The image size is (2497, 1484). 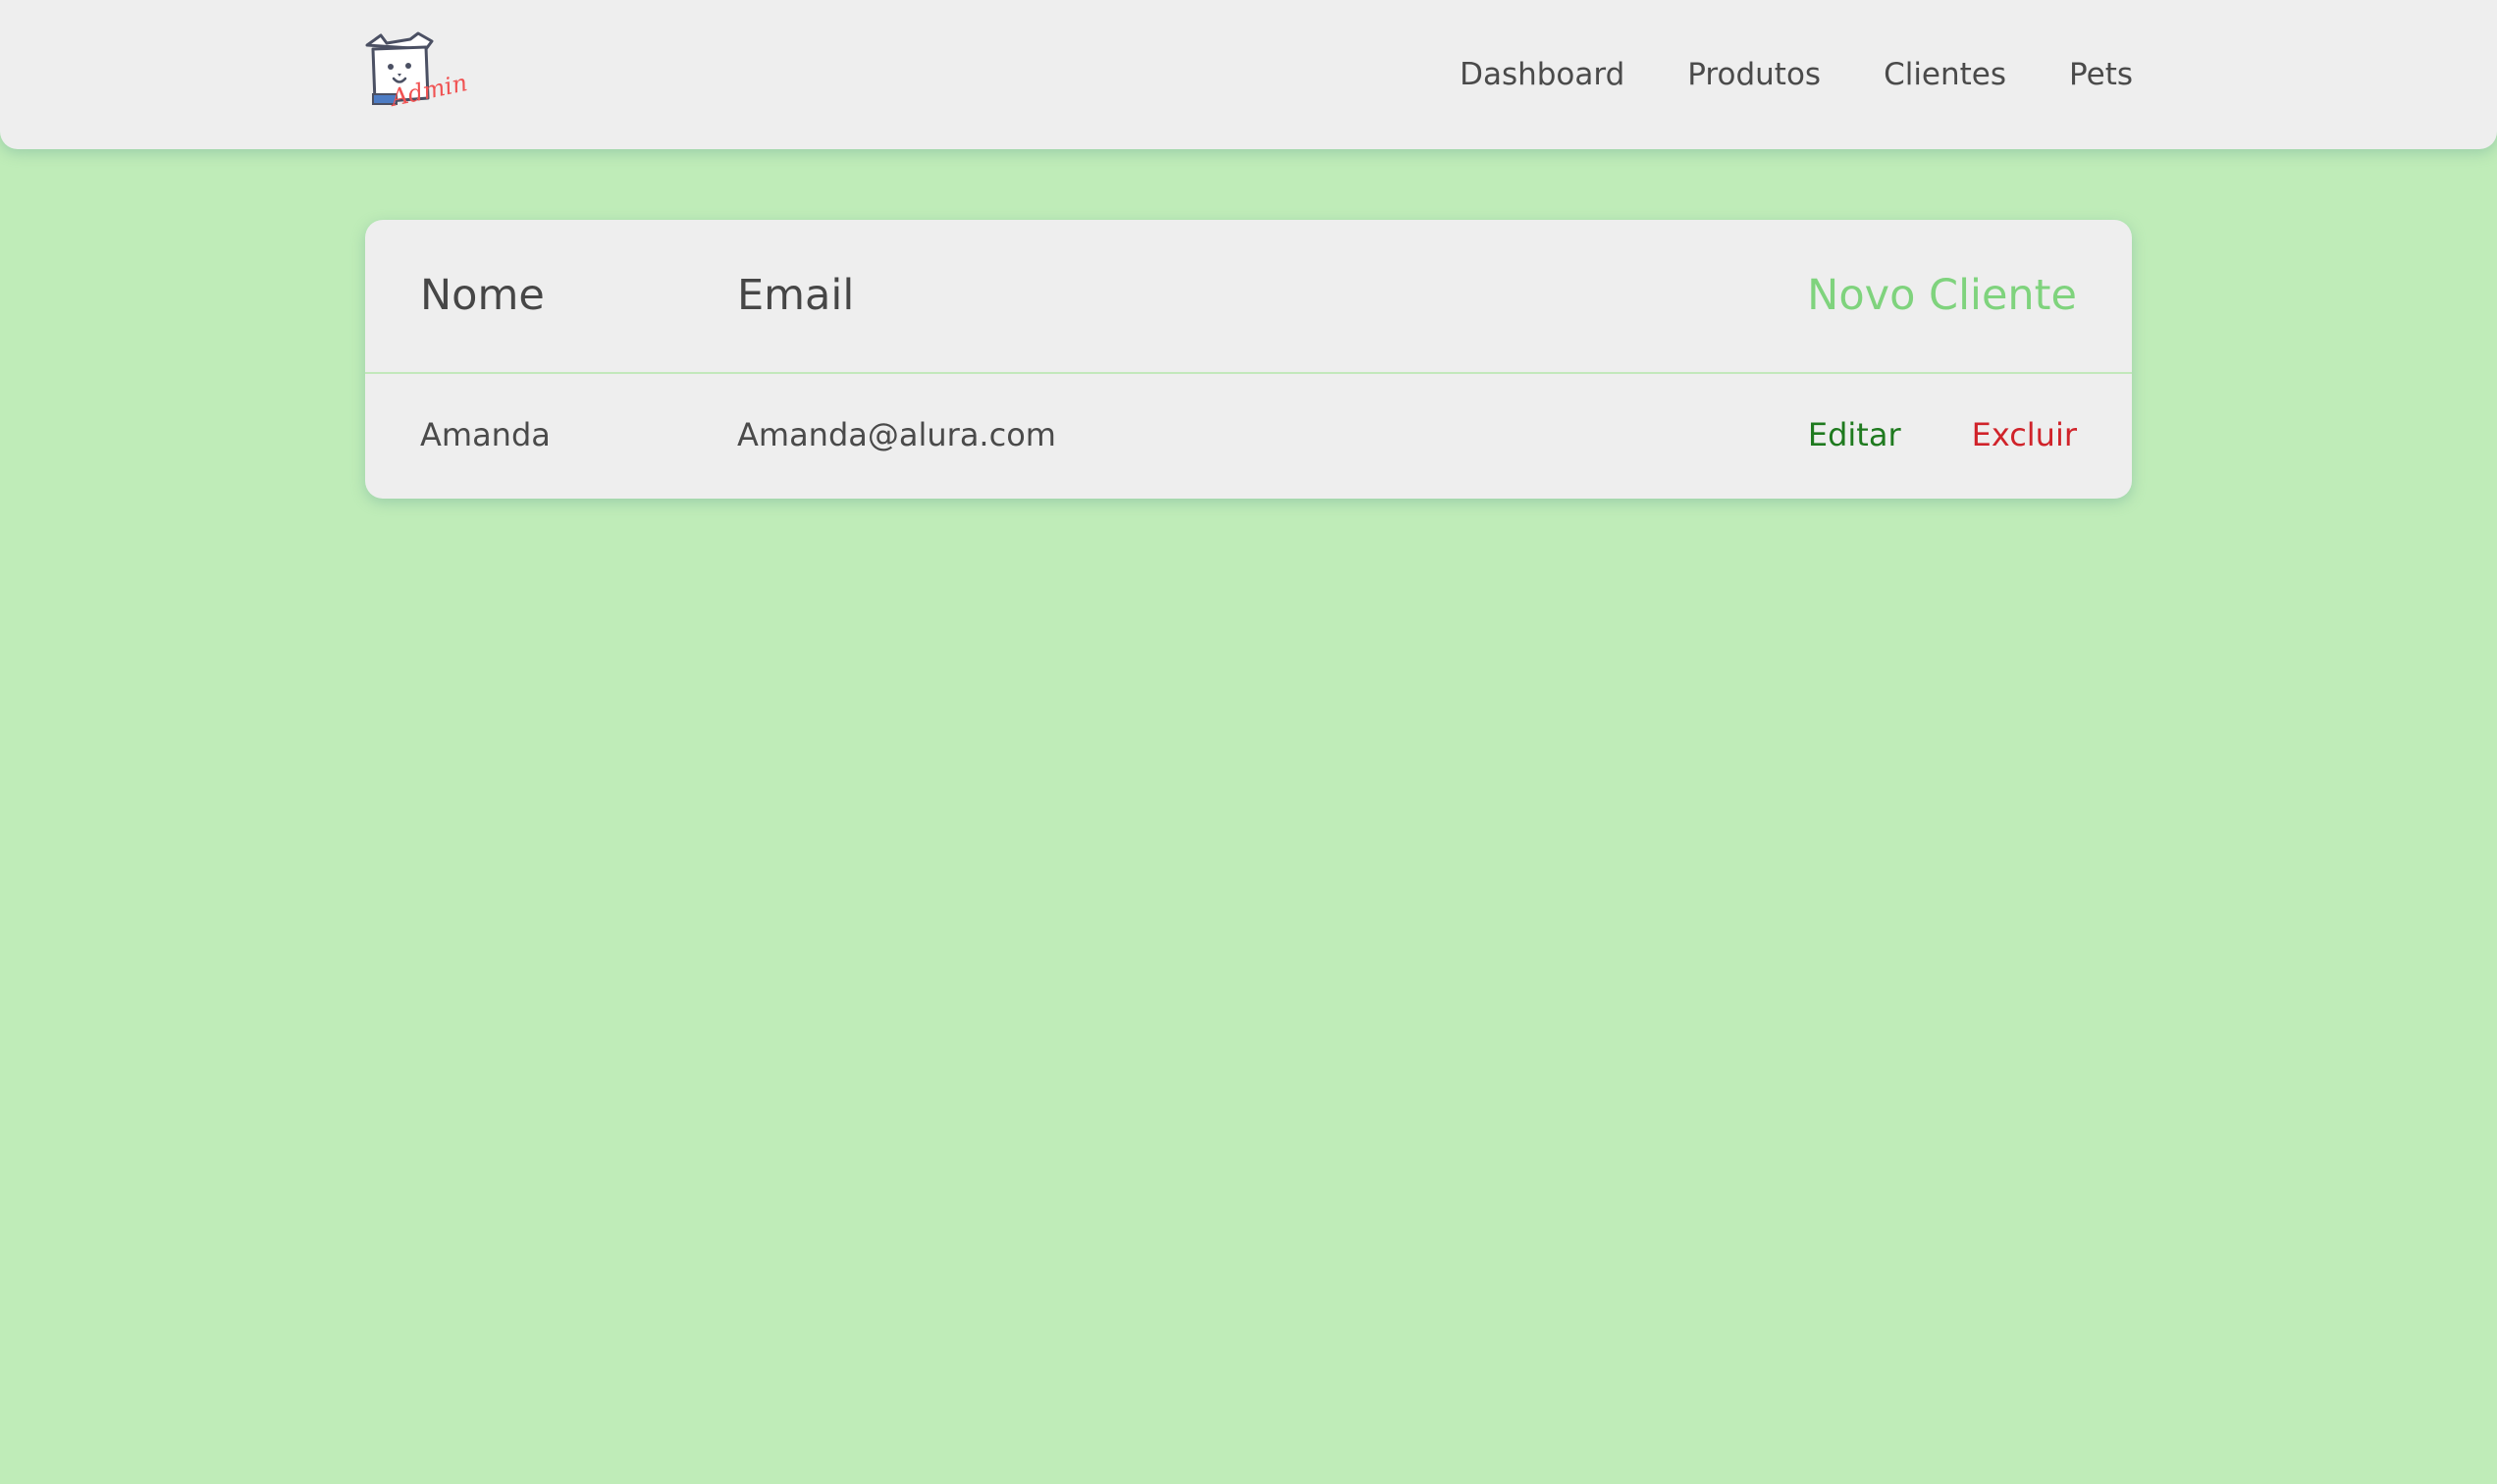 I want to click on admin-logo: Admin, so click(x=415, y=74).